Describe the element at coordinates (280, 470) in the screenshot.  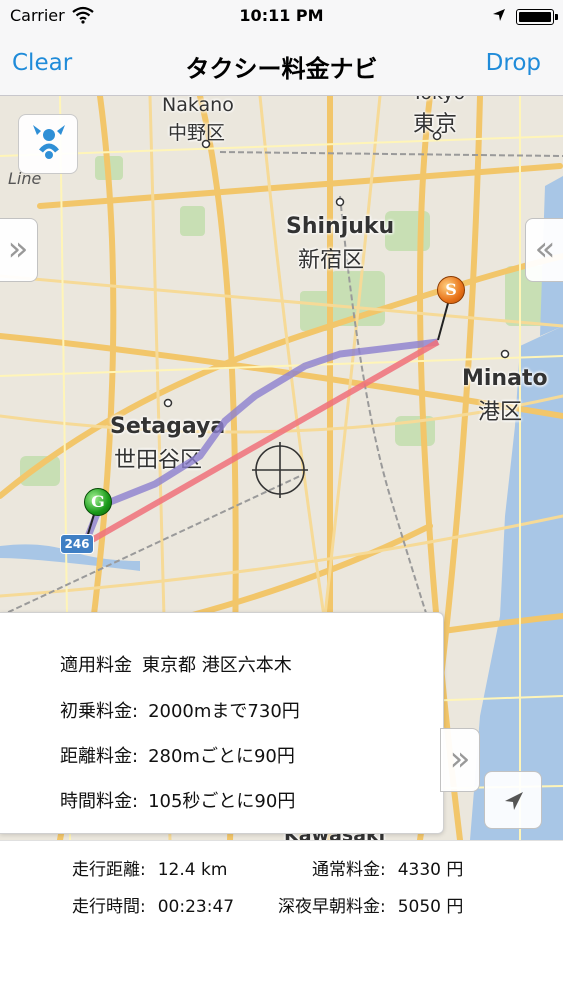
I see `crosshair-icon` at that location.